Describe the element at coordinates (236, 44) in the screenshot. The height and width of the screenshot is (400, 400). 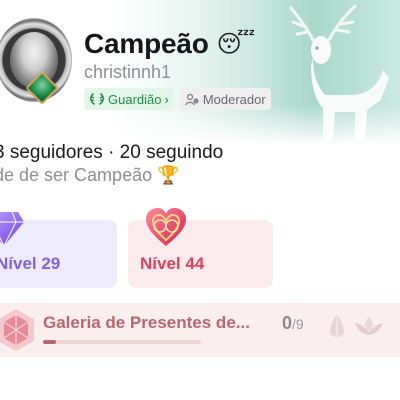
I see `sleeping-emoji-icon: 😴` at that location.